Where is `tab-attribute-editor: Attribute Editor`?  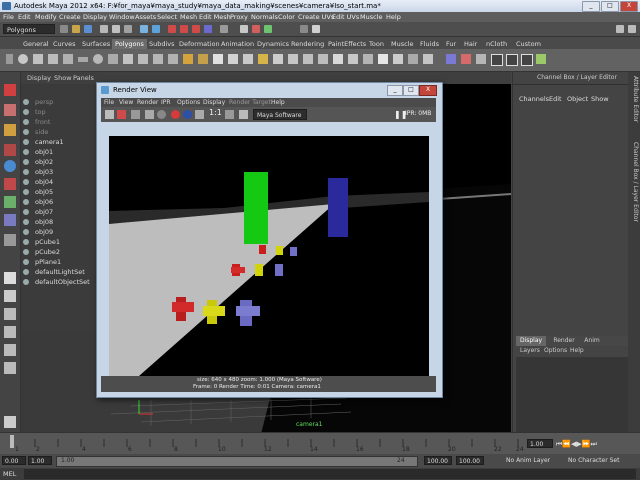 tab-attribute-editor: Attribute Editor is located at coordinates (634, 99).